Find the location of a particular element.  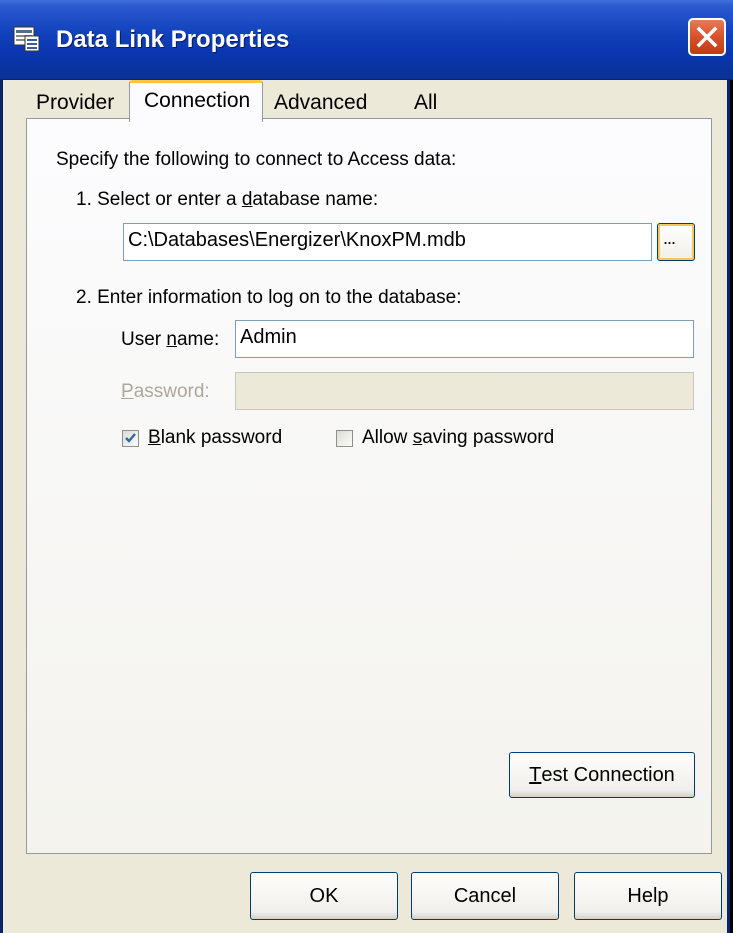

password-suffix: assword: is located at coordinates (171, 391).